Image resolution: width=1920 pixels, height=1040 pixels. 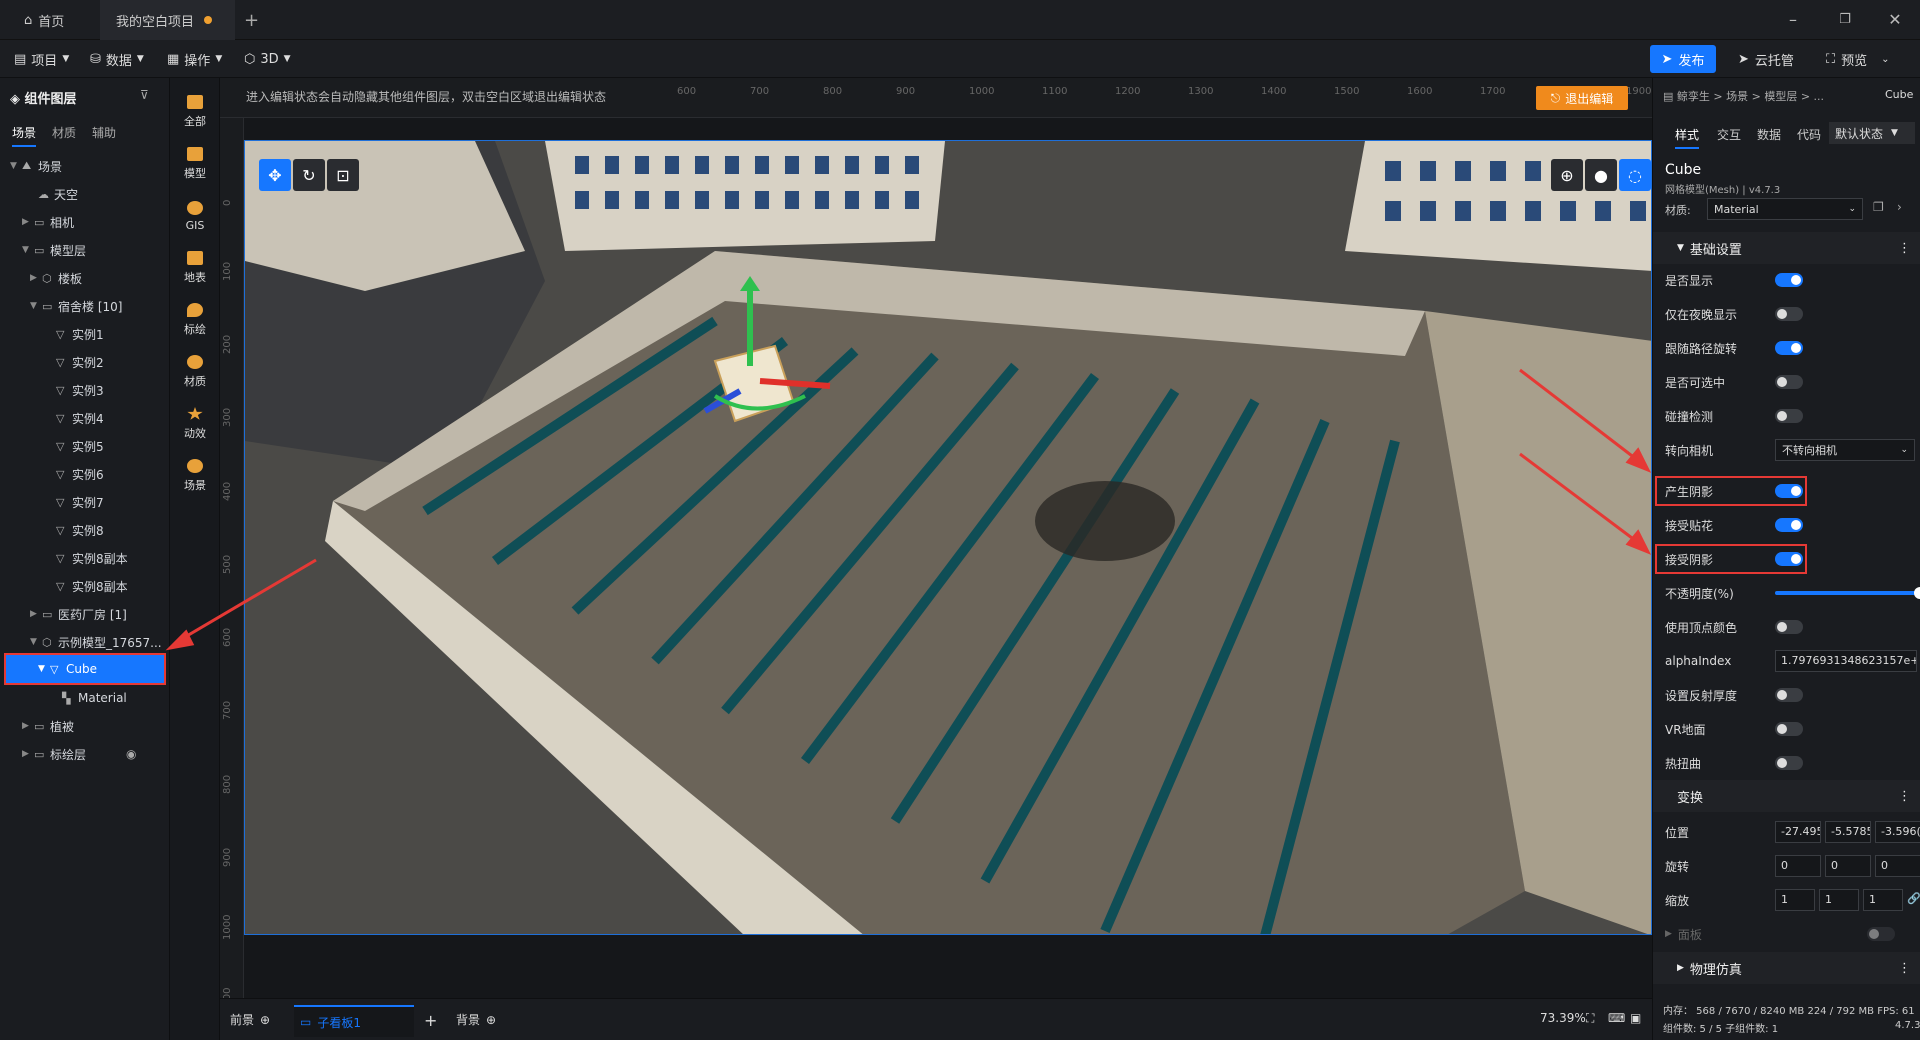 What do you see at coordinates (80, 362) in the screenshot?
I see `tree-item-instance: ▽ 实例2` at bounding box center [80, 362].